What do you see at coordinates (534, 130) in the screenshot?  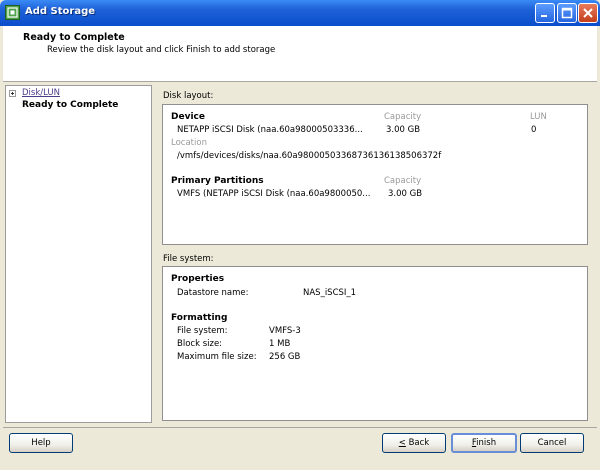 I see `device-lun: 0` at bounding box center [534, 130].